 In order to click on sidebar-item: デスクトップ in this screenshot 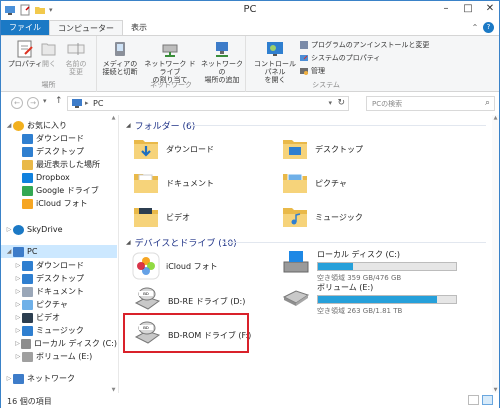, I will do `click(59, 151)`.